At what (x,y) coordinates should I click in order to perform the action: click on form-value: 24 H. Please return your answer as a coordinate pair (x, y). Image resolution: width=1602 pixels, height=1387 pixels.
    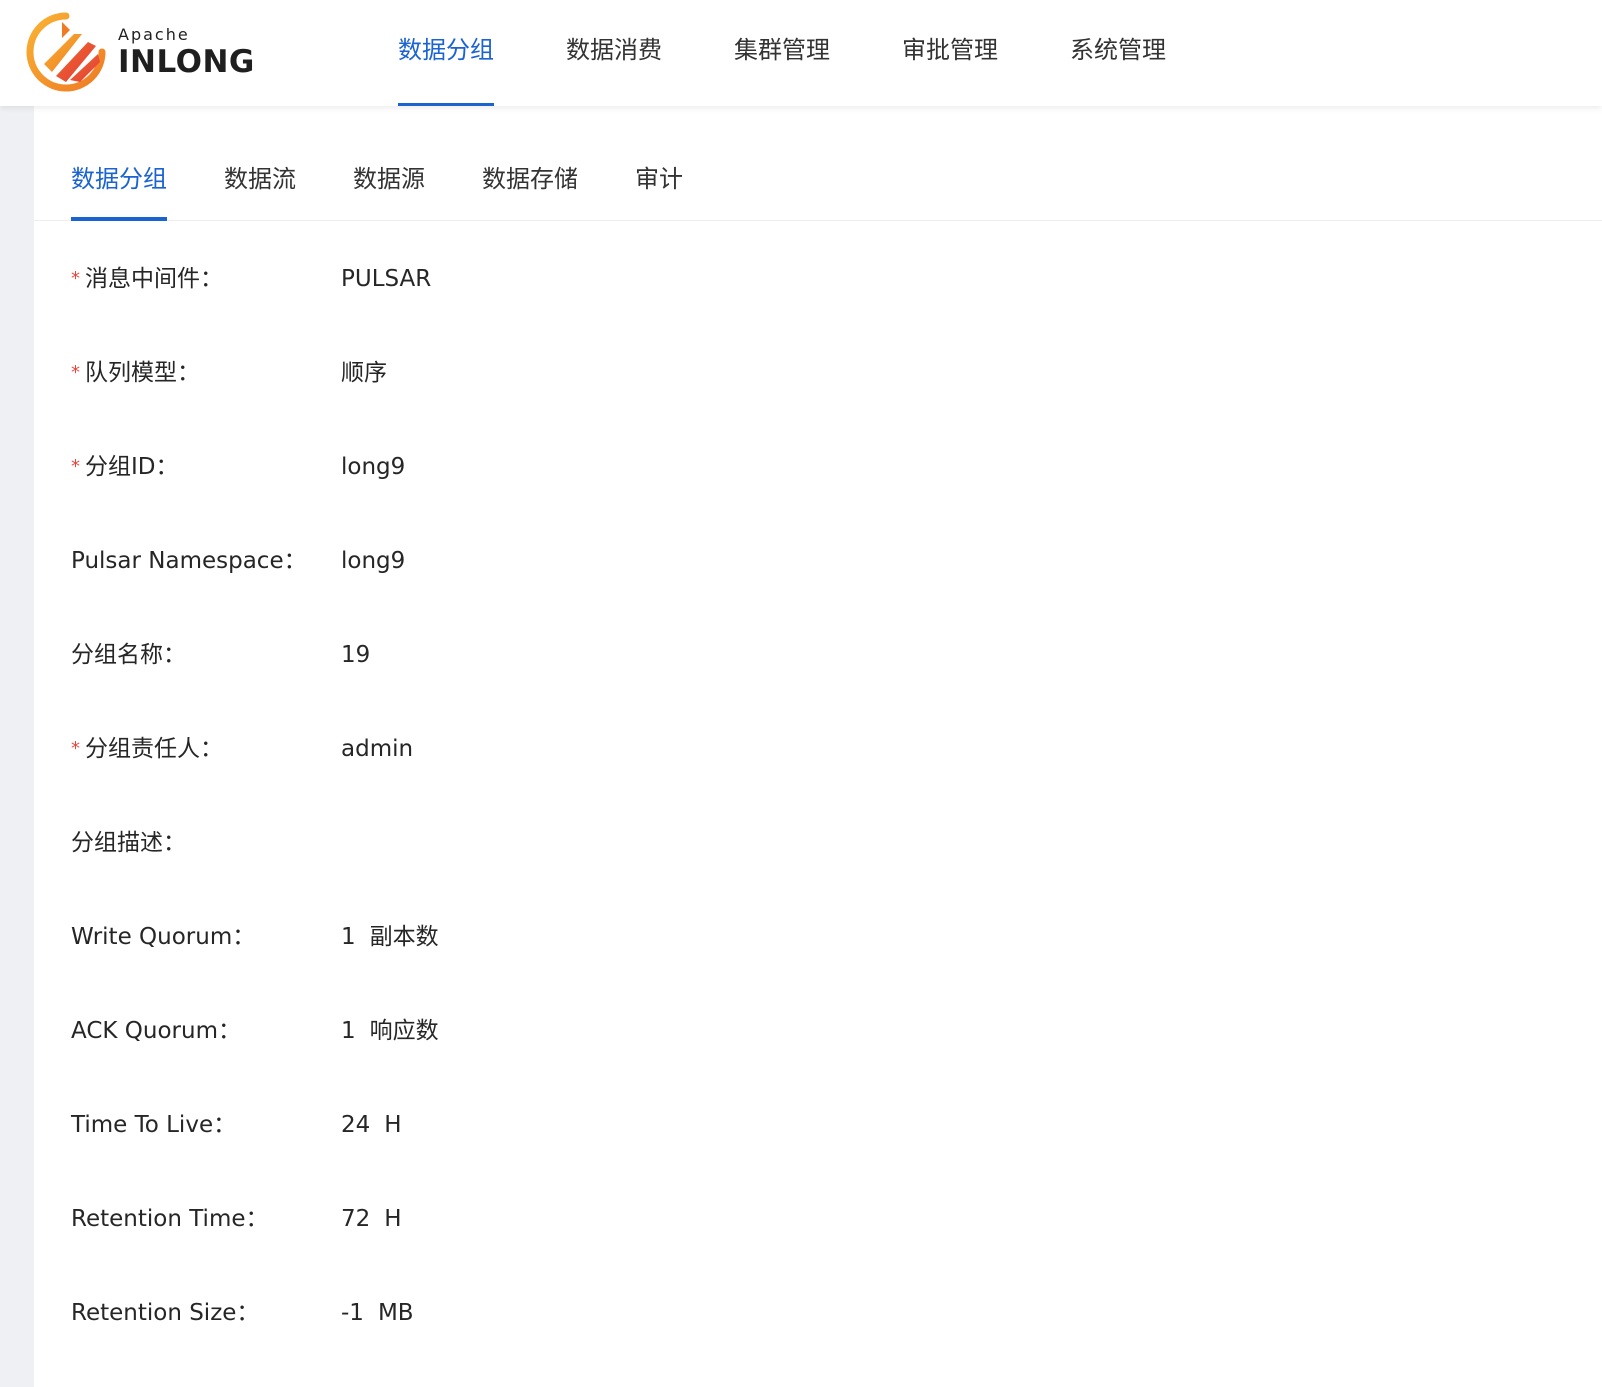
    Looking at the image, I should click on (371, 1125).